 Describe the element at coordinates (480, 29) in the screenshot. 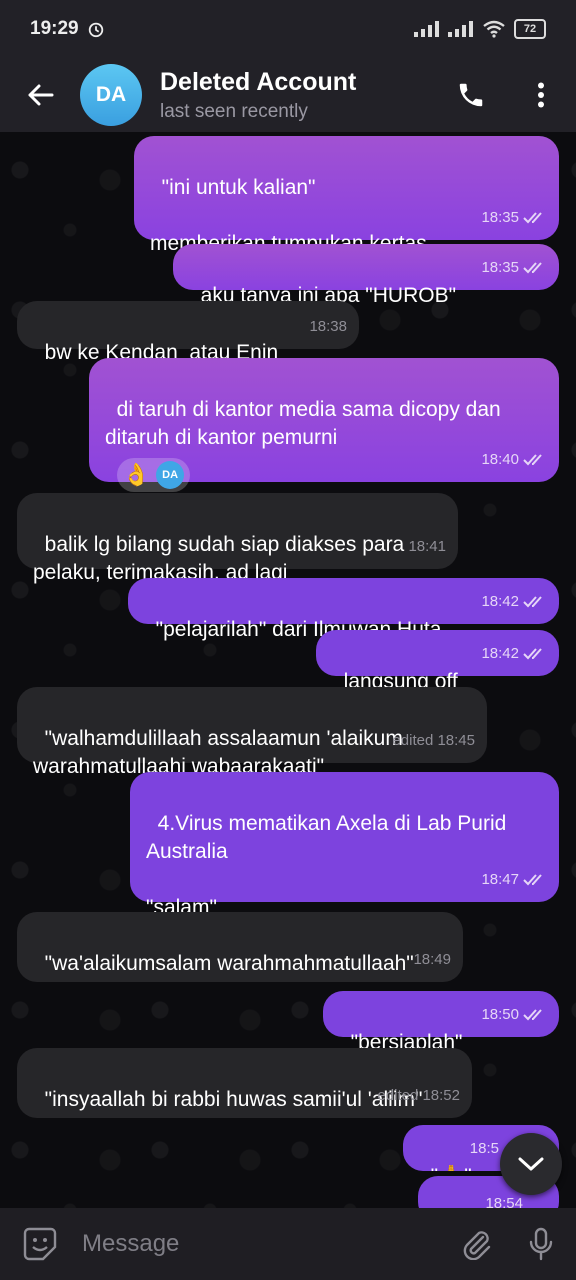

I see `status-icons: 72` at that location.